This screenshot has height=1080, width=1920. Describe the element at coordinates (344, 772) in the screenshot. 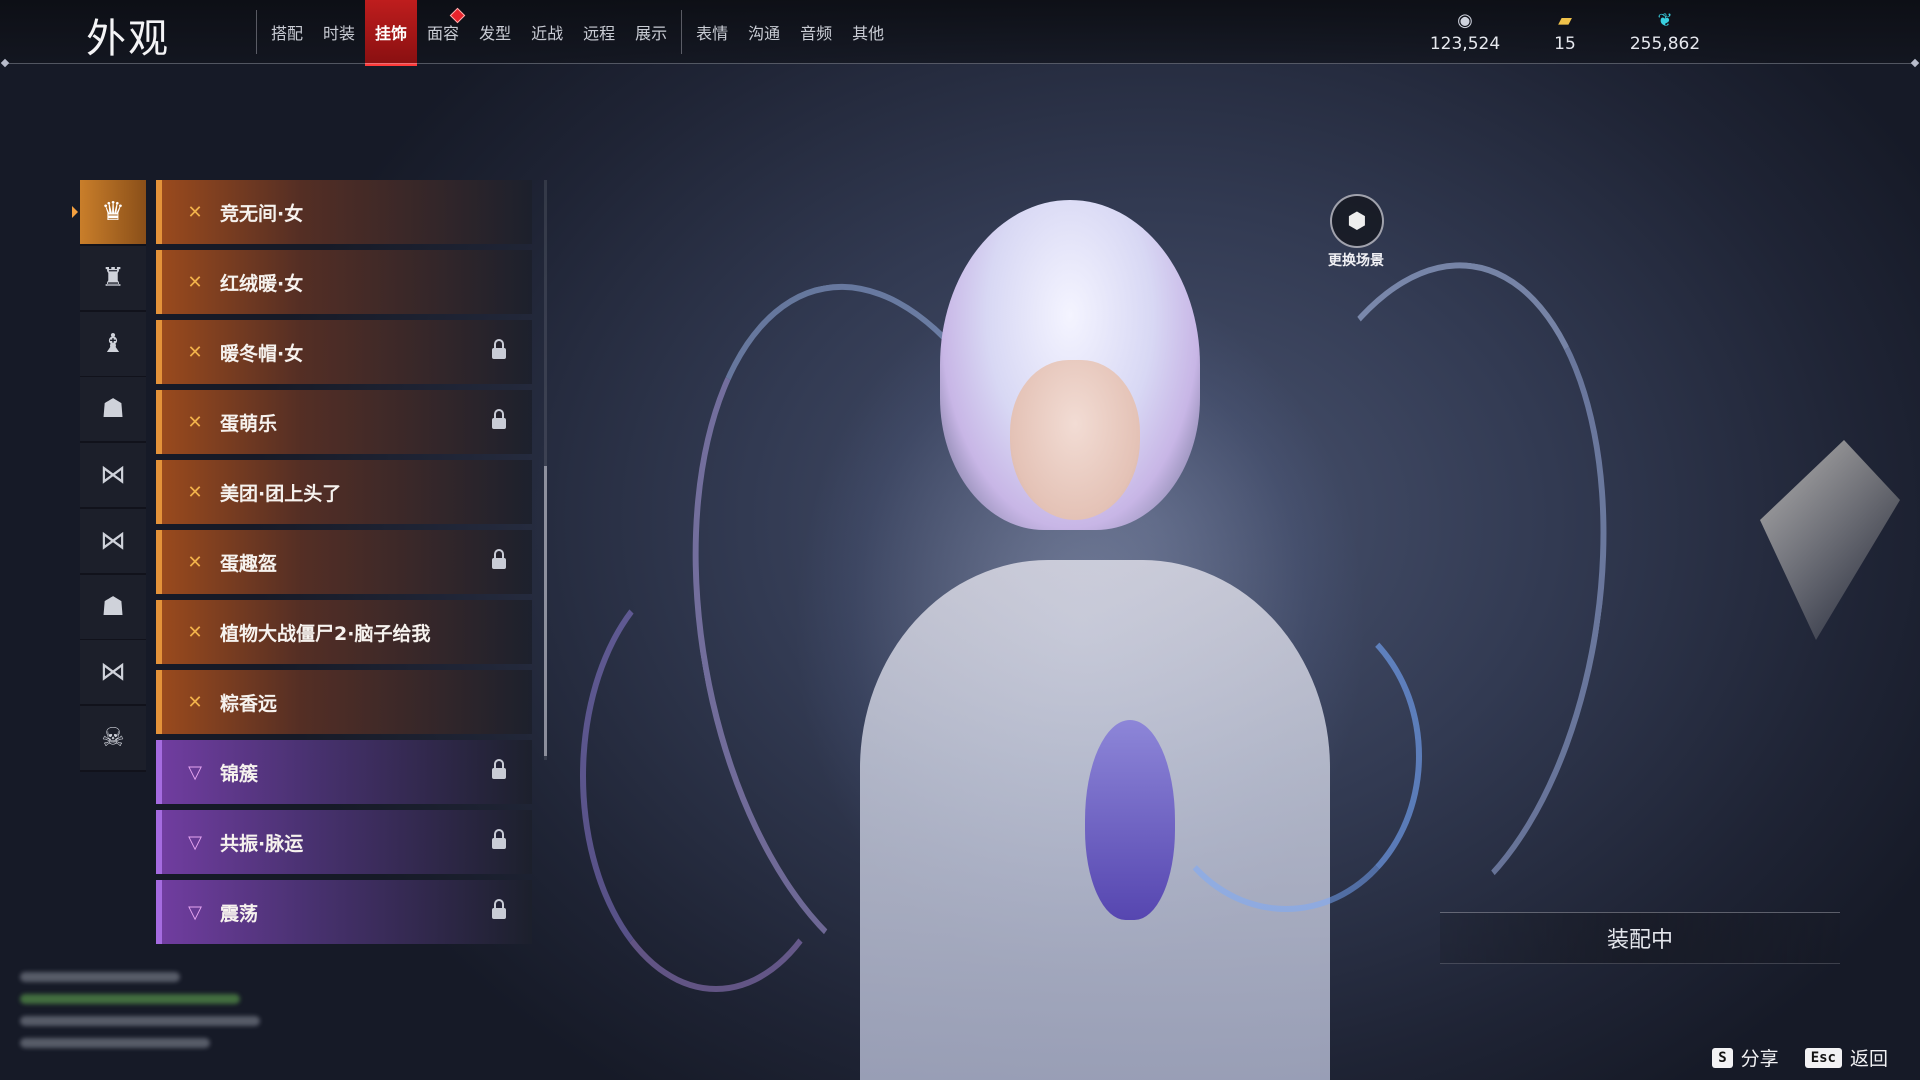

I see `list-item: ▽ 锦簇` at that location.